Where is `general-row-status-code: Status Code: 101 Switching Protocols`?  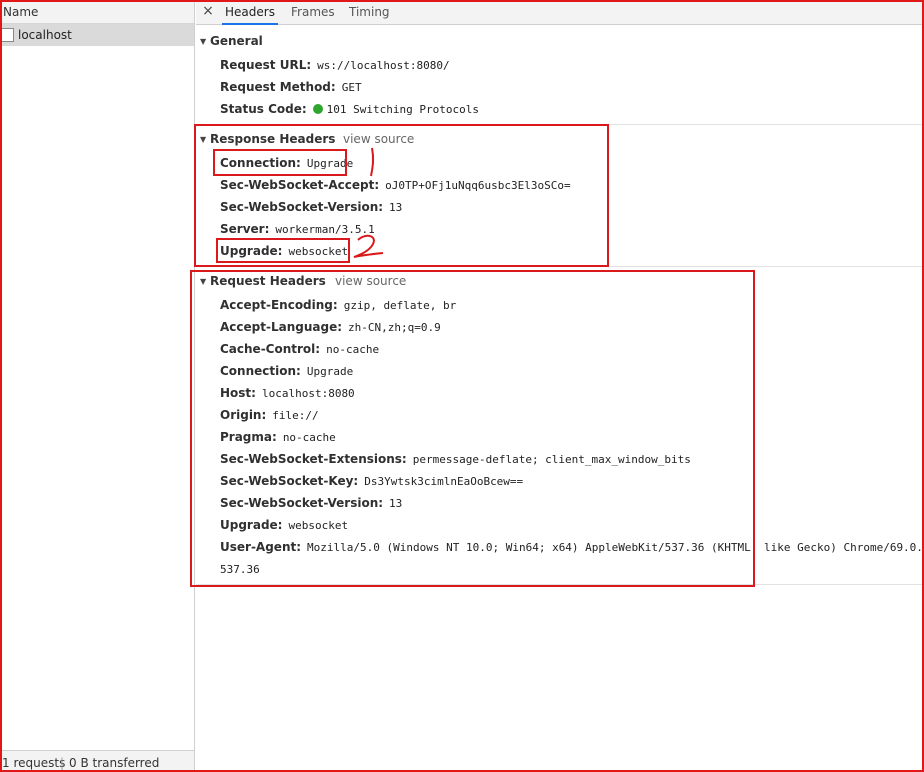
general-row-status-code: Status Code: 101 Switching Protocols is located at coordinates (349, 109).